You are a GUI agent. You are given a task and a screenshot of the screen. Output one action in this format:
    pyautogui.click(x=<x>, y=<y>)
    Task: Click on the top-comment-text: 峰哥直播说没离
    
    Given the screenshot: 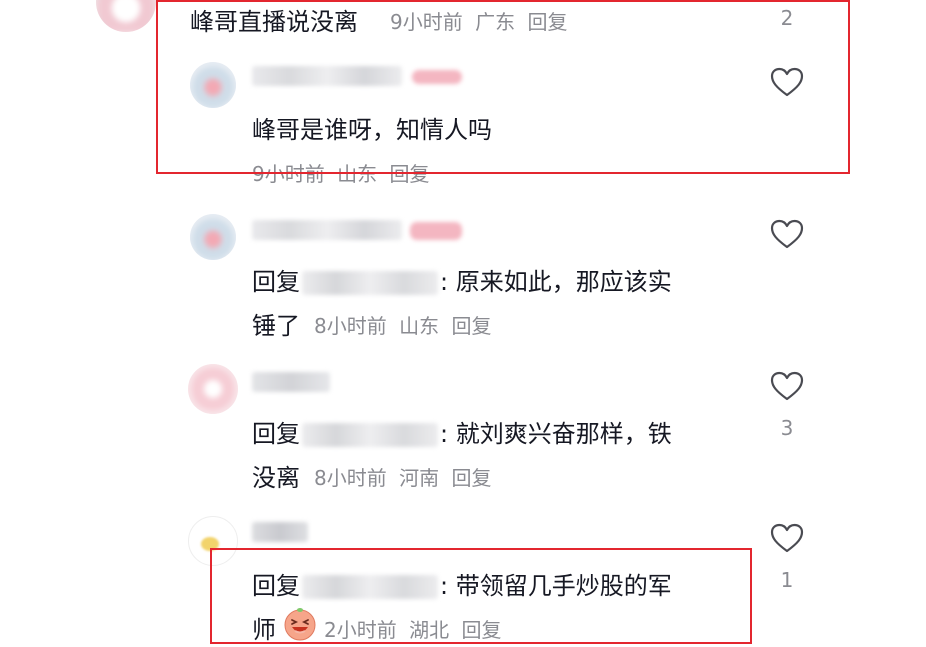 What is the action you would take?
    pyautogui.click(x=274, y=22)
    